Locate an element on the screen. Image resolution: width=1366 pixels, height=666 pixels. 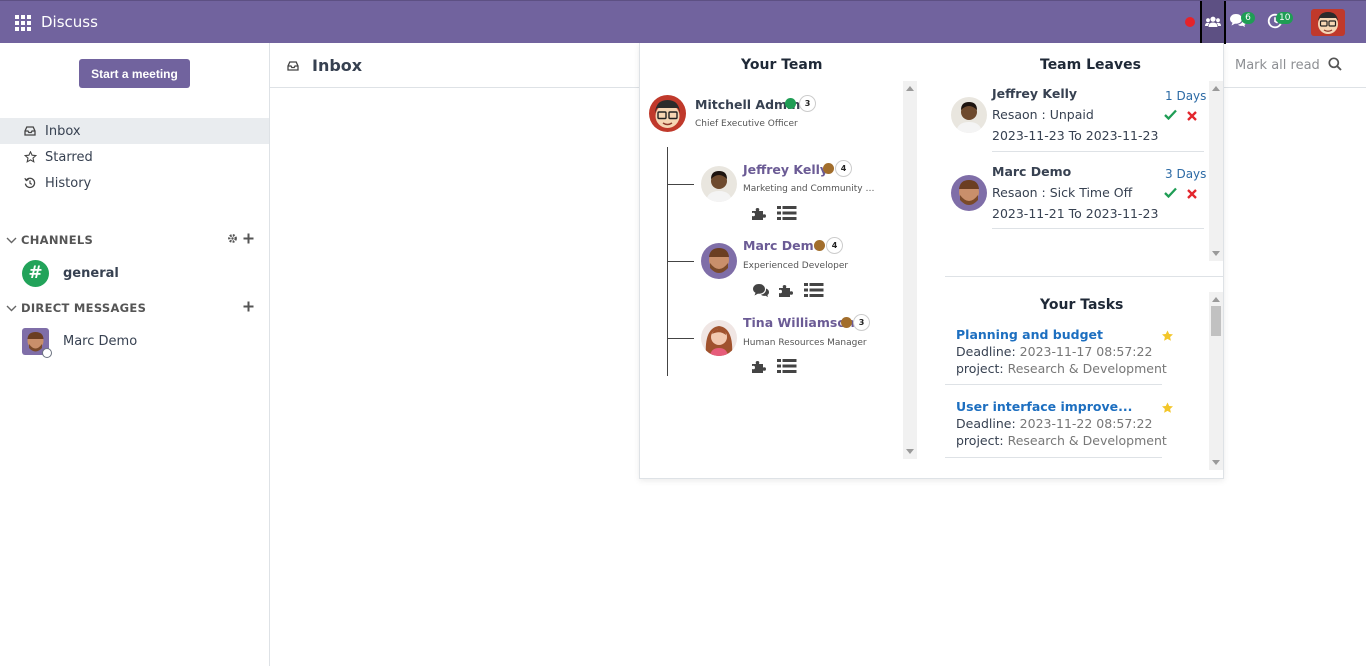
leave-range: 2023-11-23 To 2023-11-23 is located at coordinates (1075, 135).